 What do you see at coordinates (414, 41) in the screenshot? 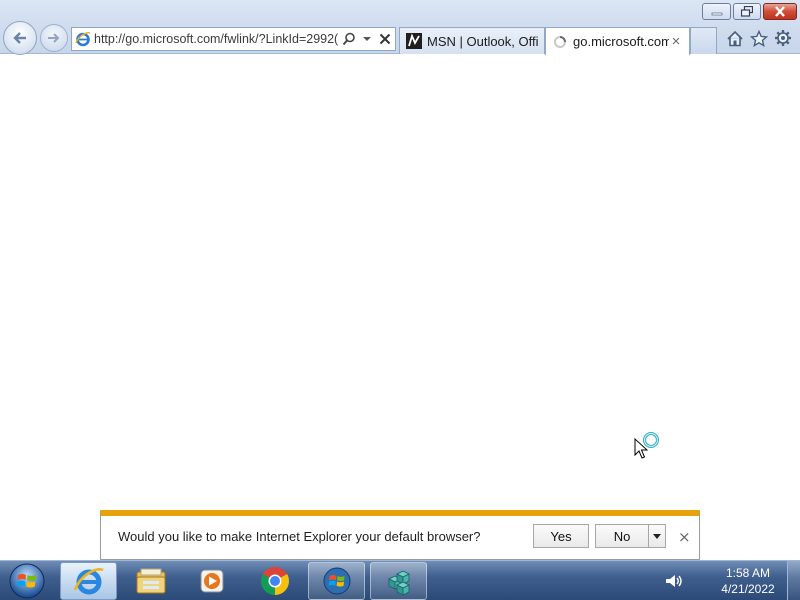
I see `msn-icon` at bounding box center [414, 41].